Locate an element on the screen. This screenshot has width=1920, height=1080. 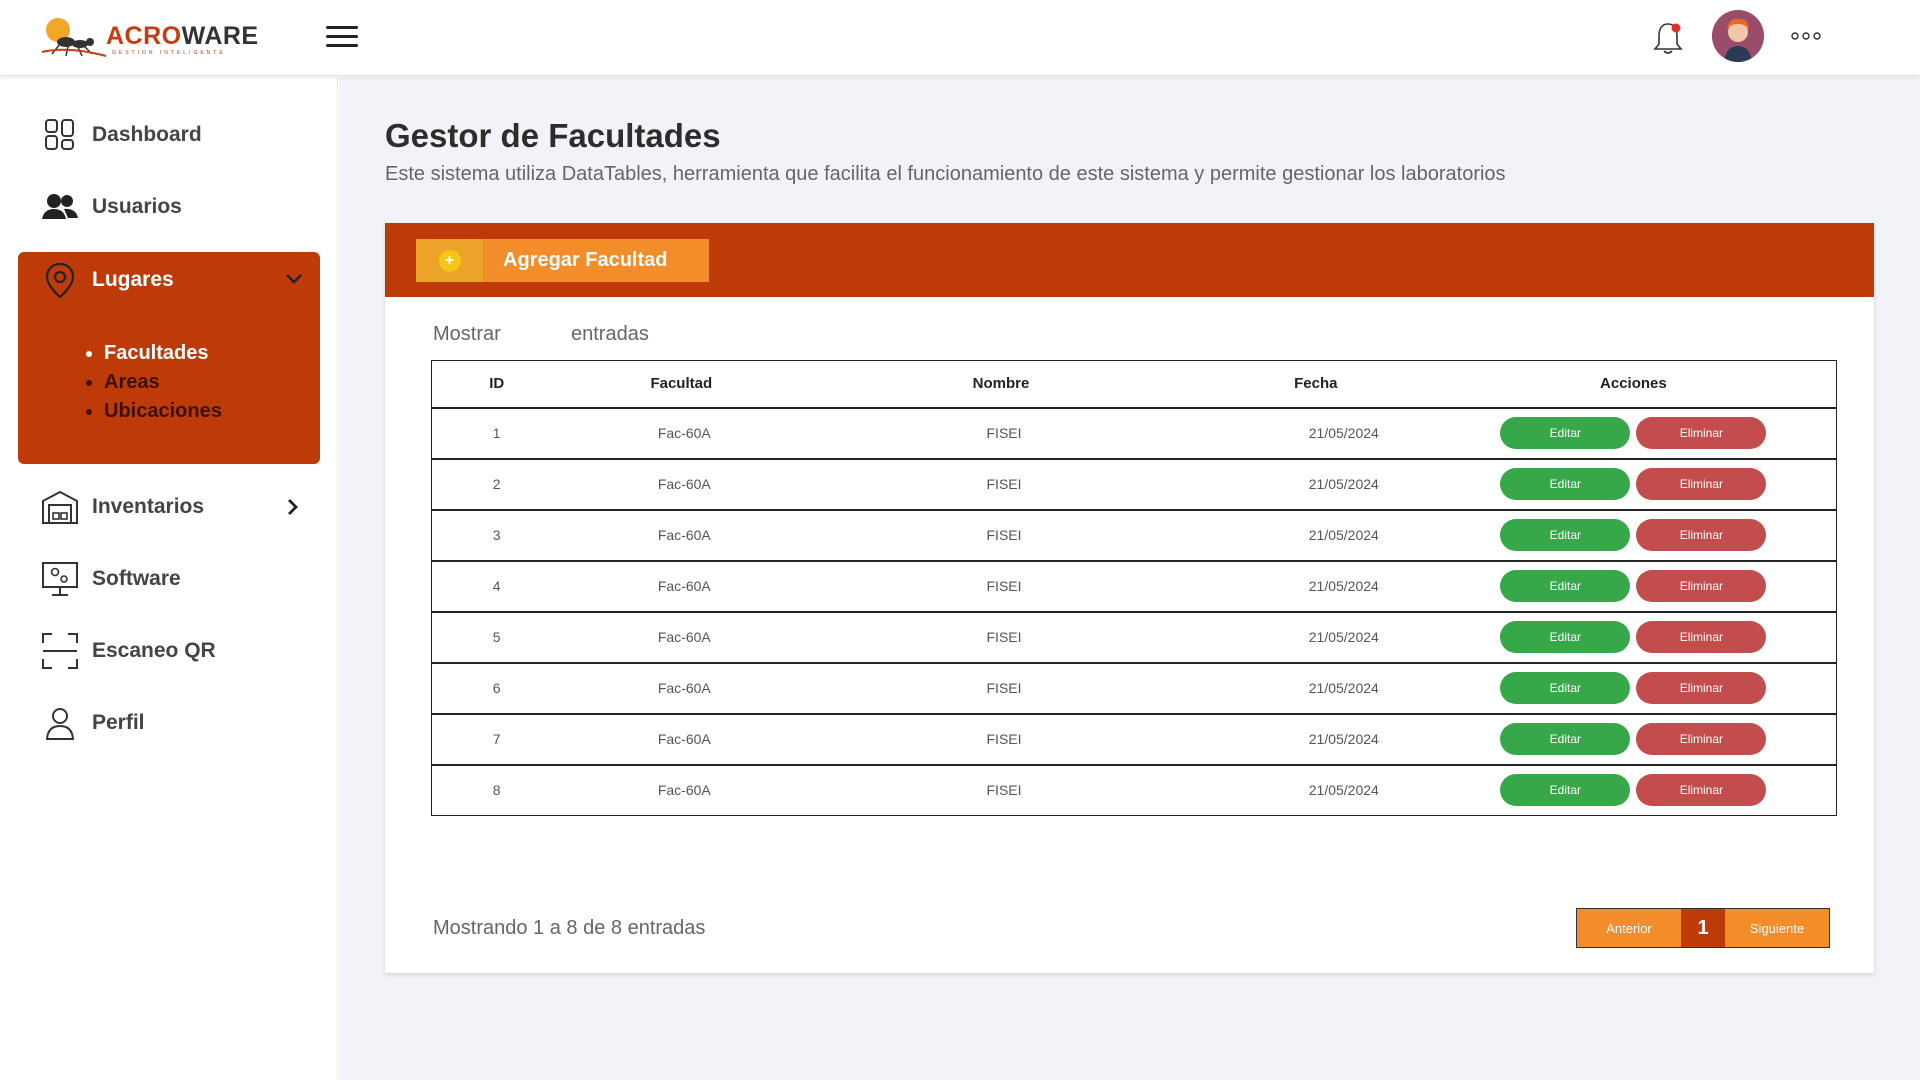
cell-id: 2 is located at coordinates (496, 484).